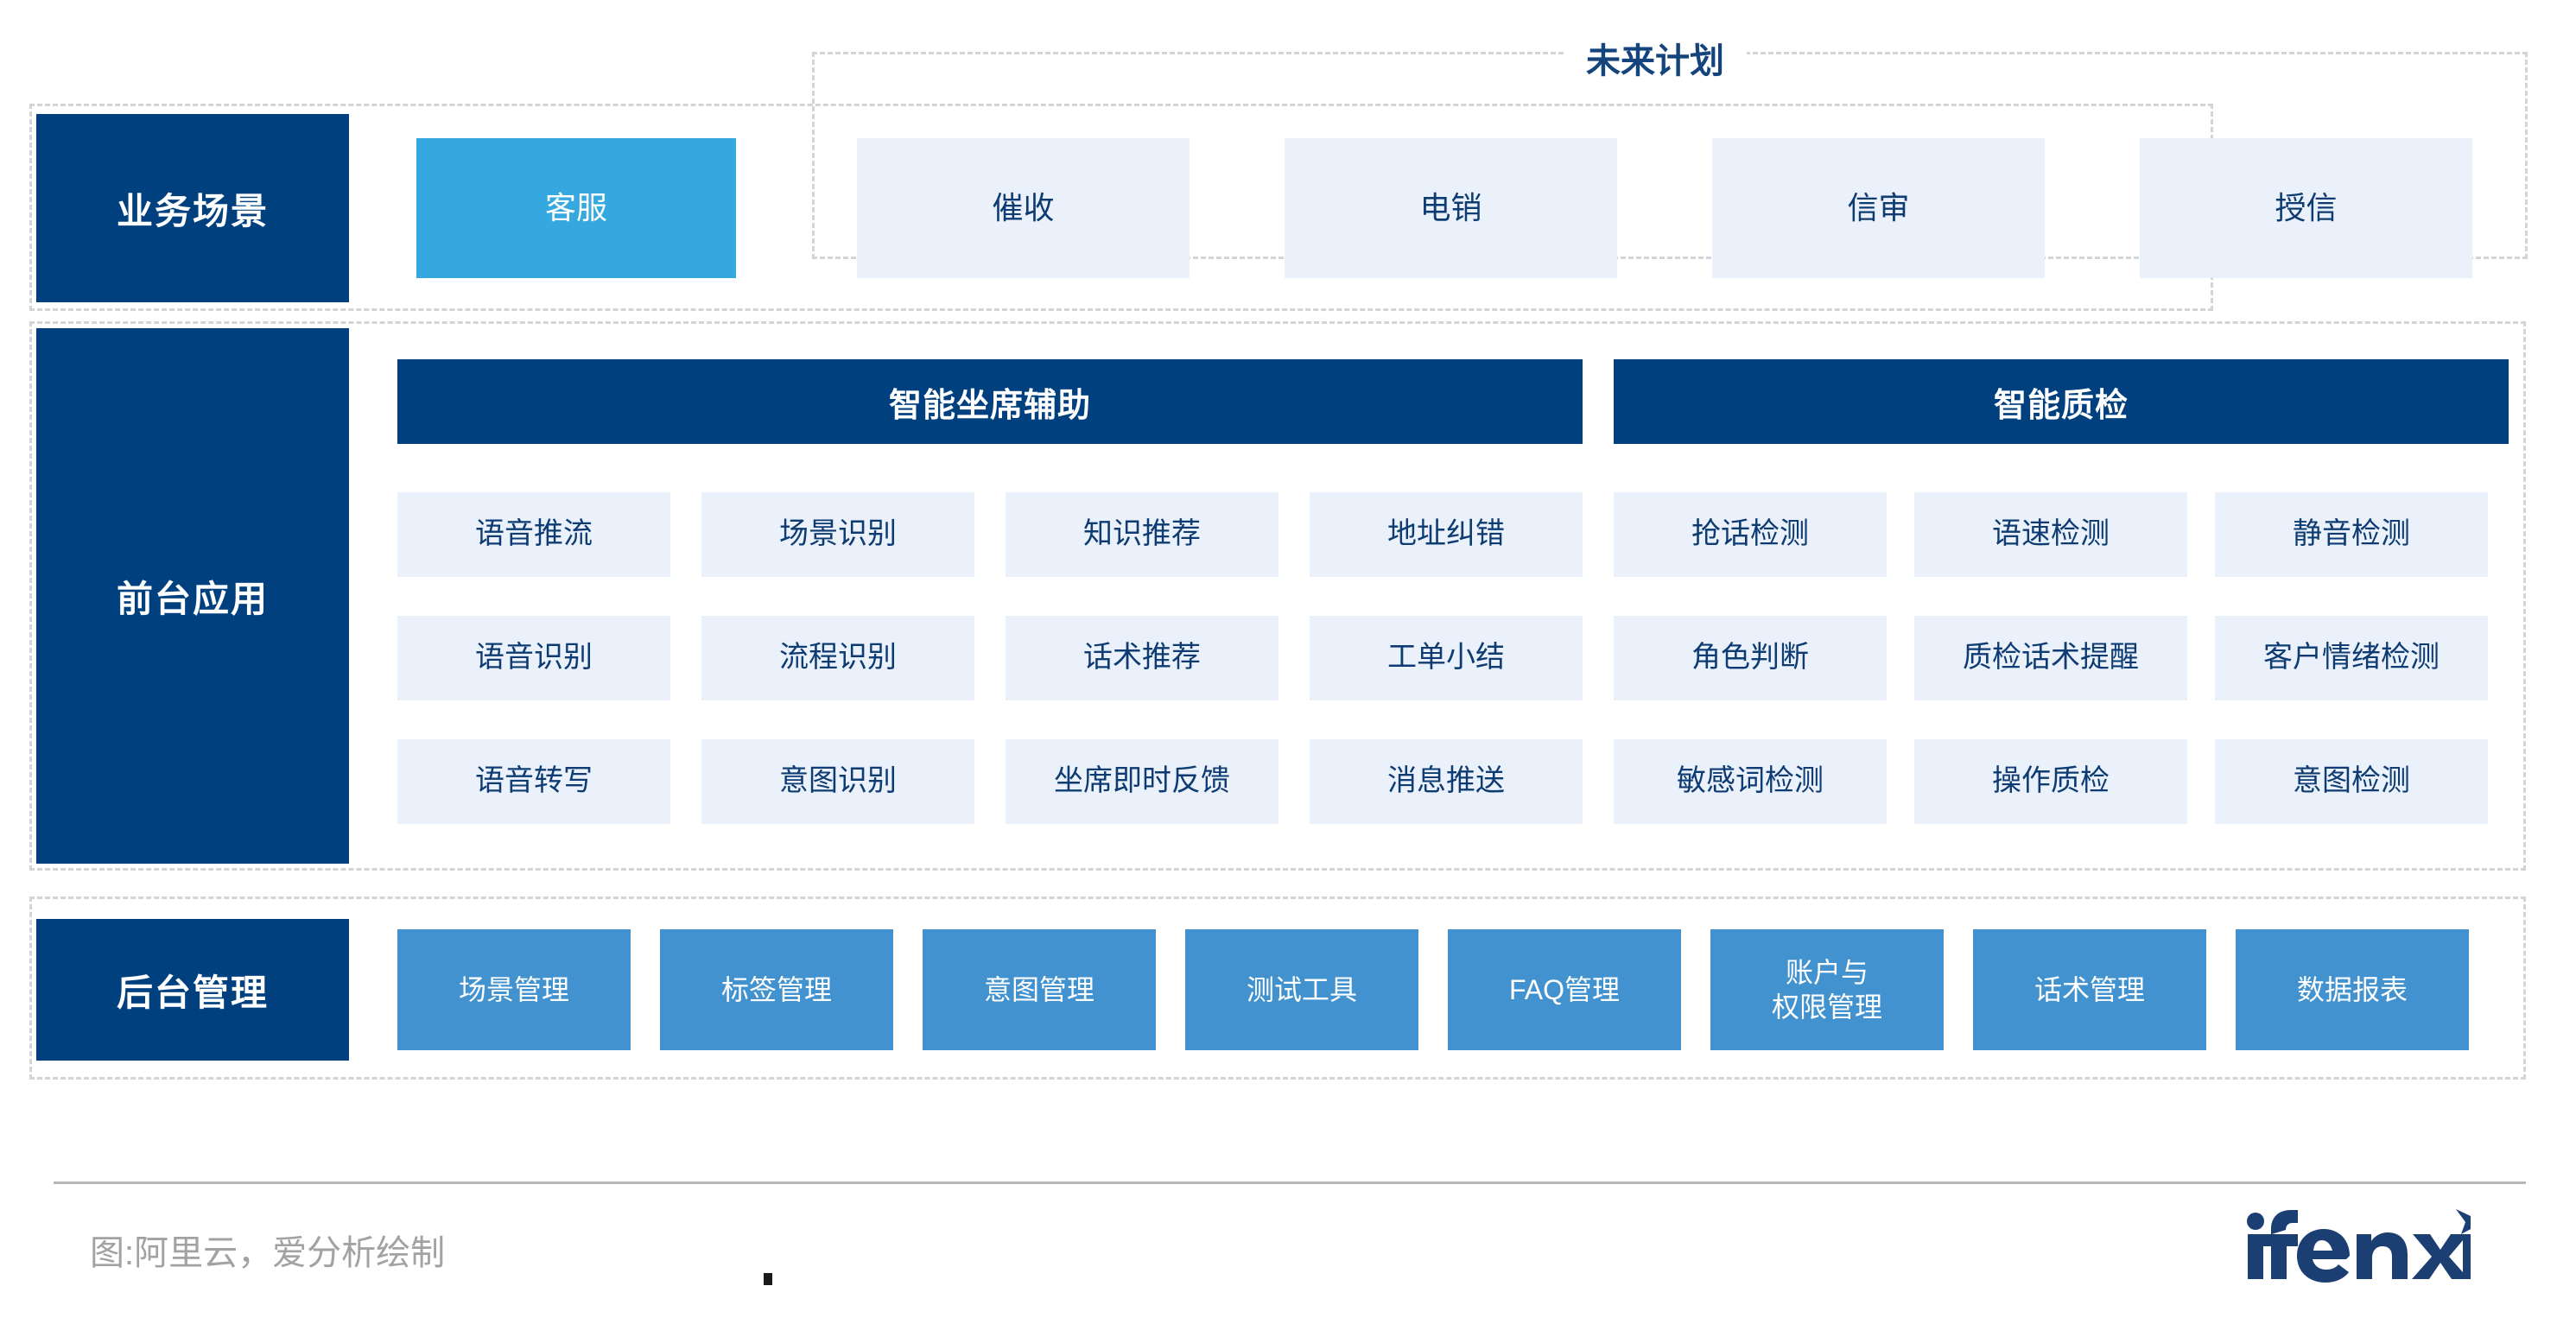 This screenshot has width=2576, height=1324. I want to click on agent-assist-tile-7: 工单小结, so click(1446, 658).